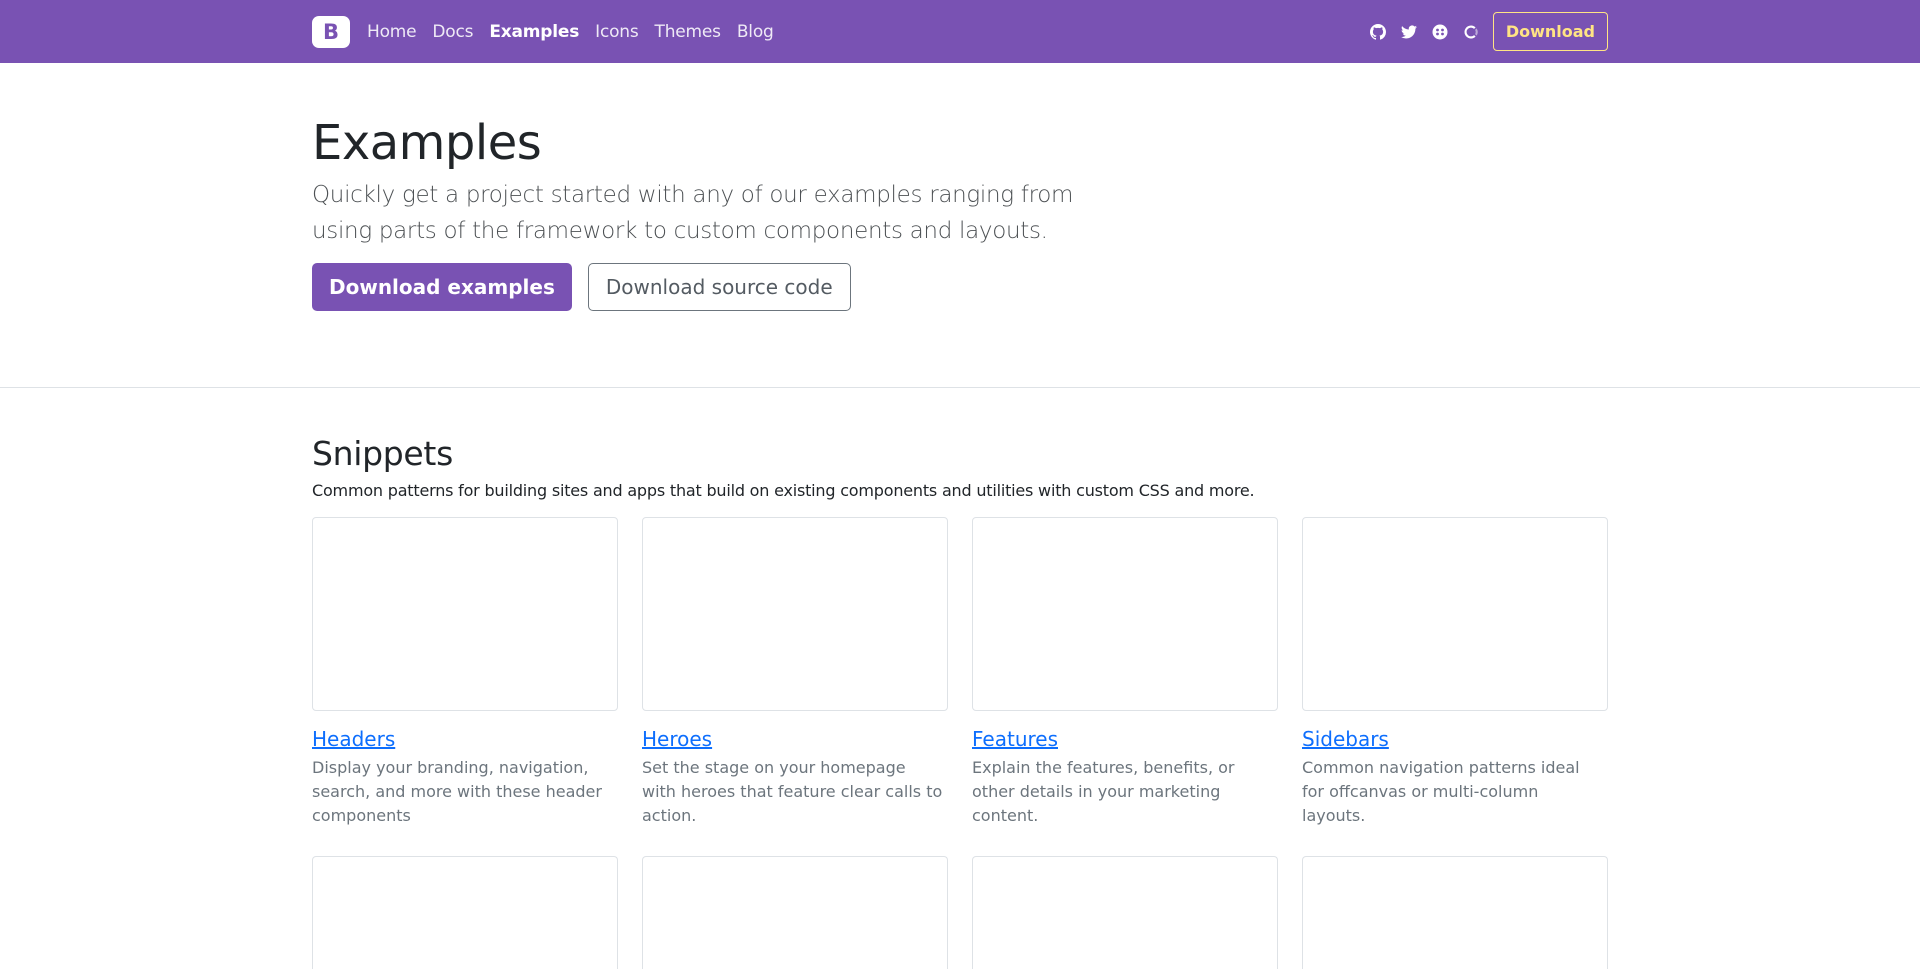 The image size is (1920, 969). Describe the element at coordinates (617, 32) in the screenshot. I see `nav-link-icons: Icons` at that location.